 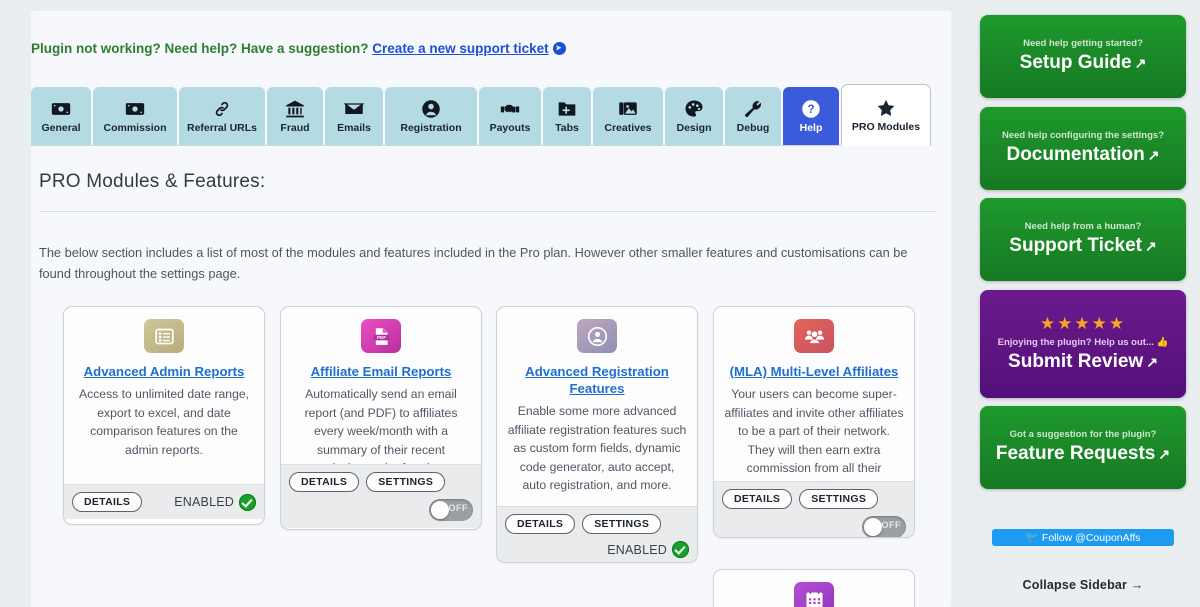 What do you see at coordinates (1083, 43) in the screenshot?
I see `sidebar-button-subtitle: Need help getting started?` at bounding box center [1083, 43].